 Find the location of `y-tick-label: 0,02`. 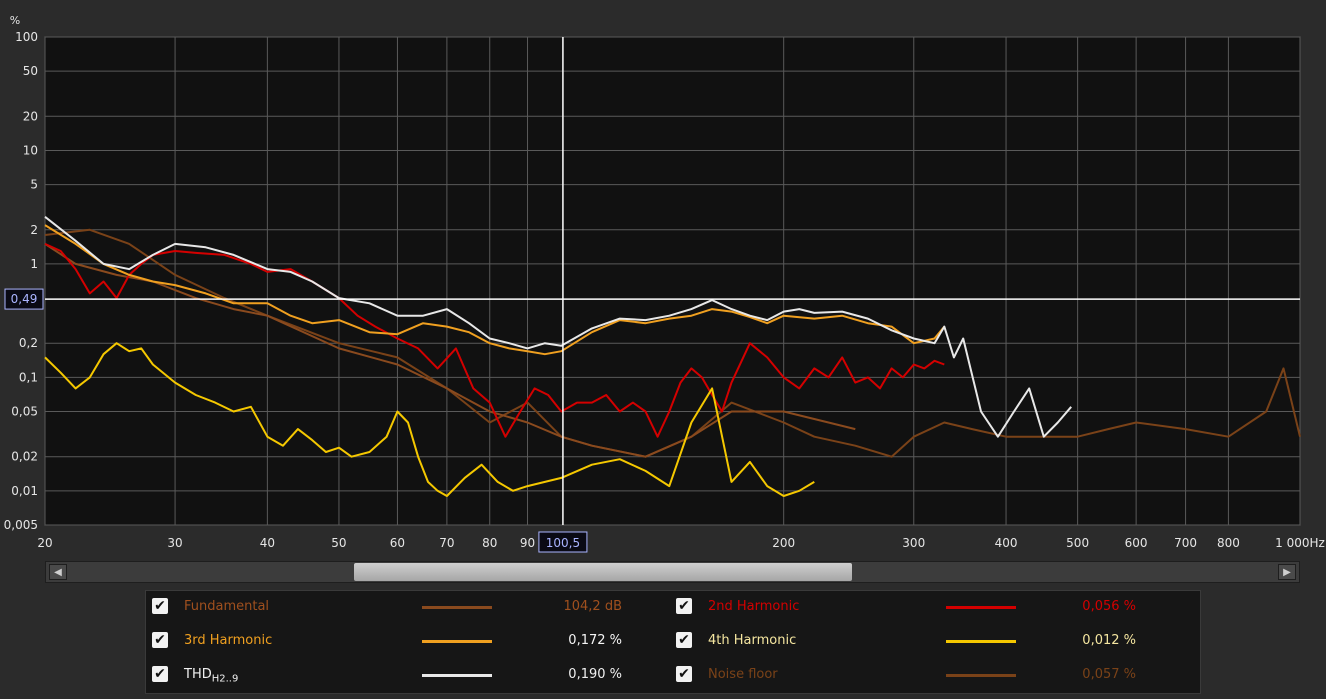

y-tick-label: 0,02 is located at coordinates (24, 457).